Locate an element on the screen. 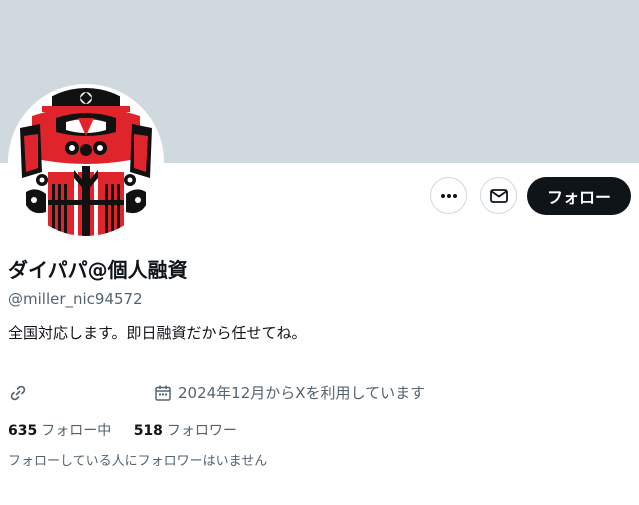 The height and width of the screenshot is (505, 639). followers-stat: 518 フォロワー is located at coordinates (185, 431).